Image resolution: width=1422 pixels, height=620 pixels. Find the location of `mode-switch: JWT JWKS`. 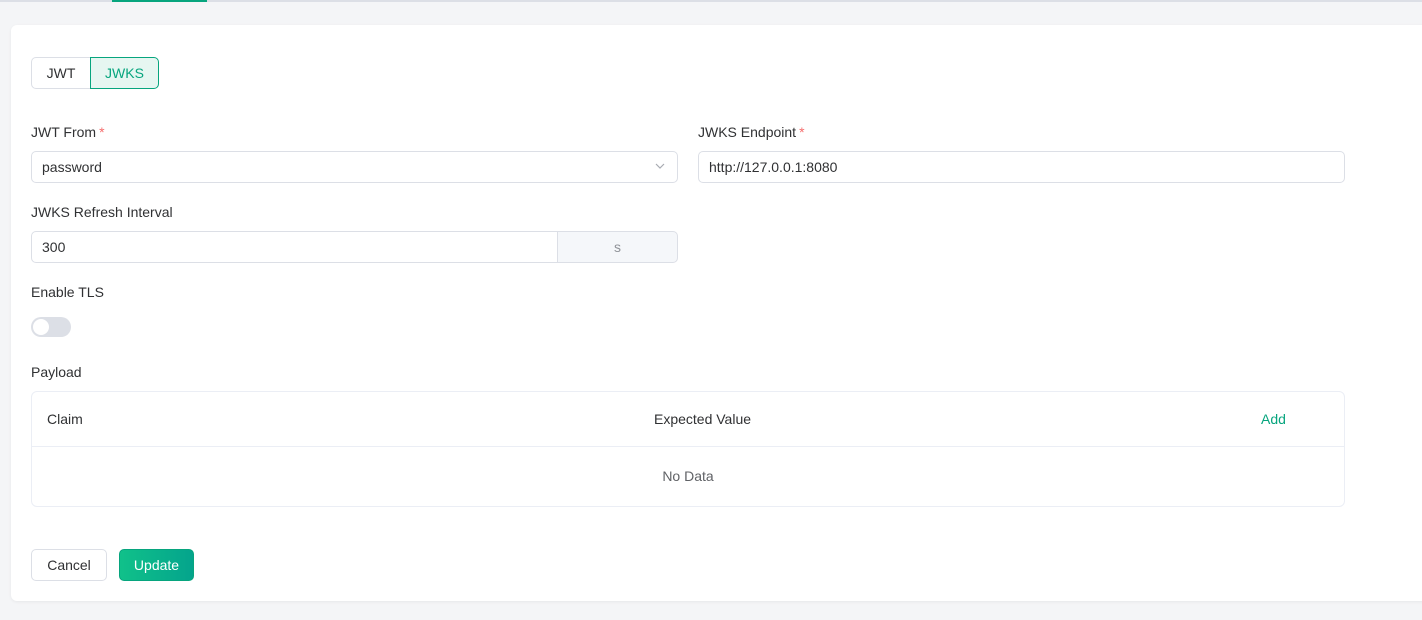

mode-switch: JWT JWKS is located at coordinates (95, 73).